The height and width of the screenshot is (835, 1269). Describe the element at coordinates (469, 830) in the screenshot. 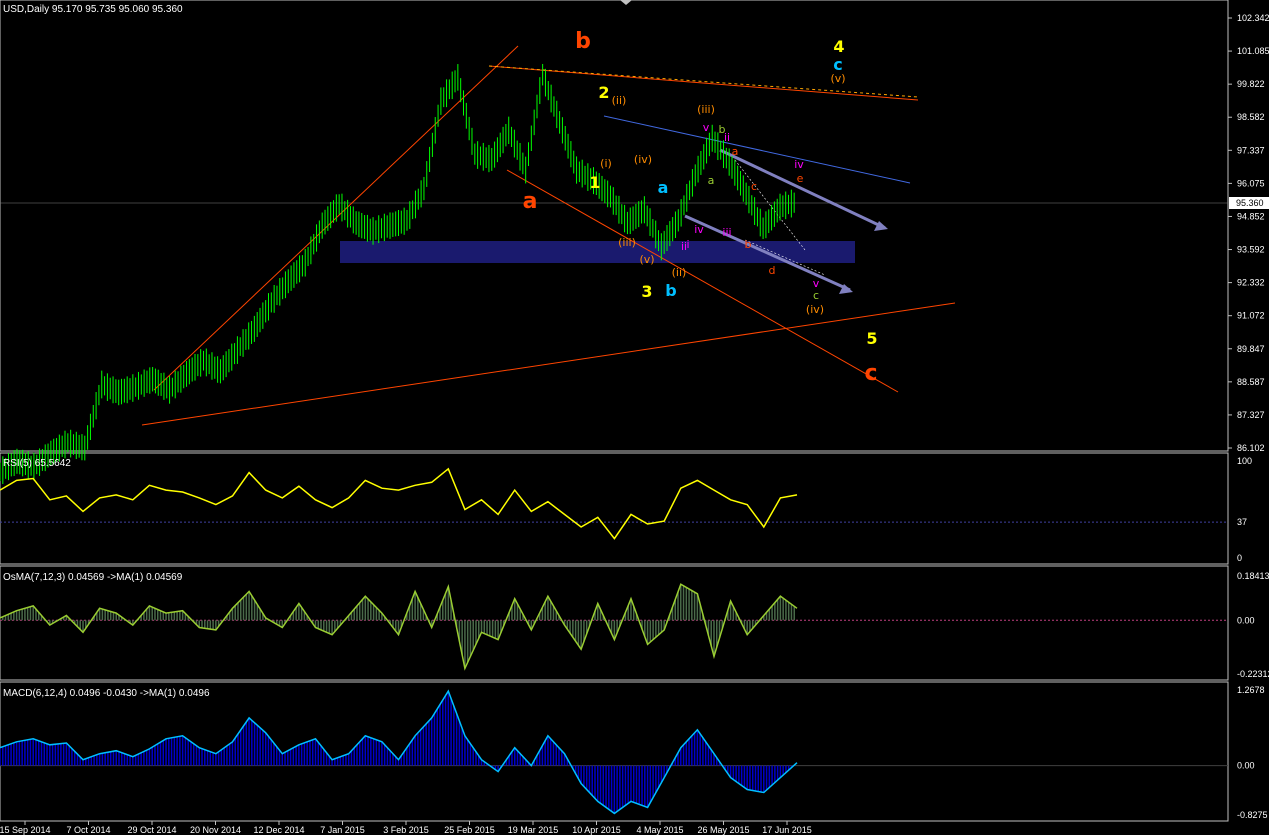

I see `x-tick-label: 25 Feb 2015` at that location.